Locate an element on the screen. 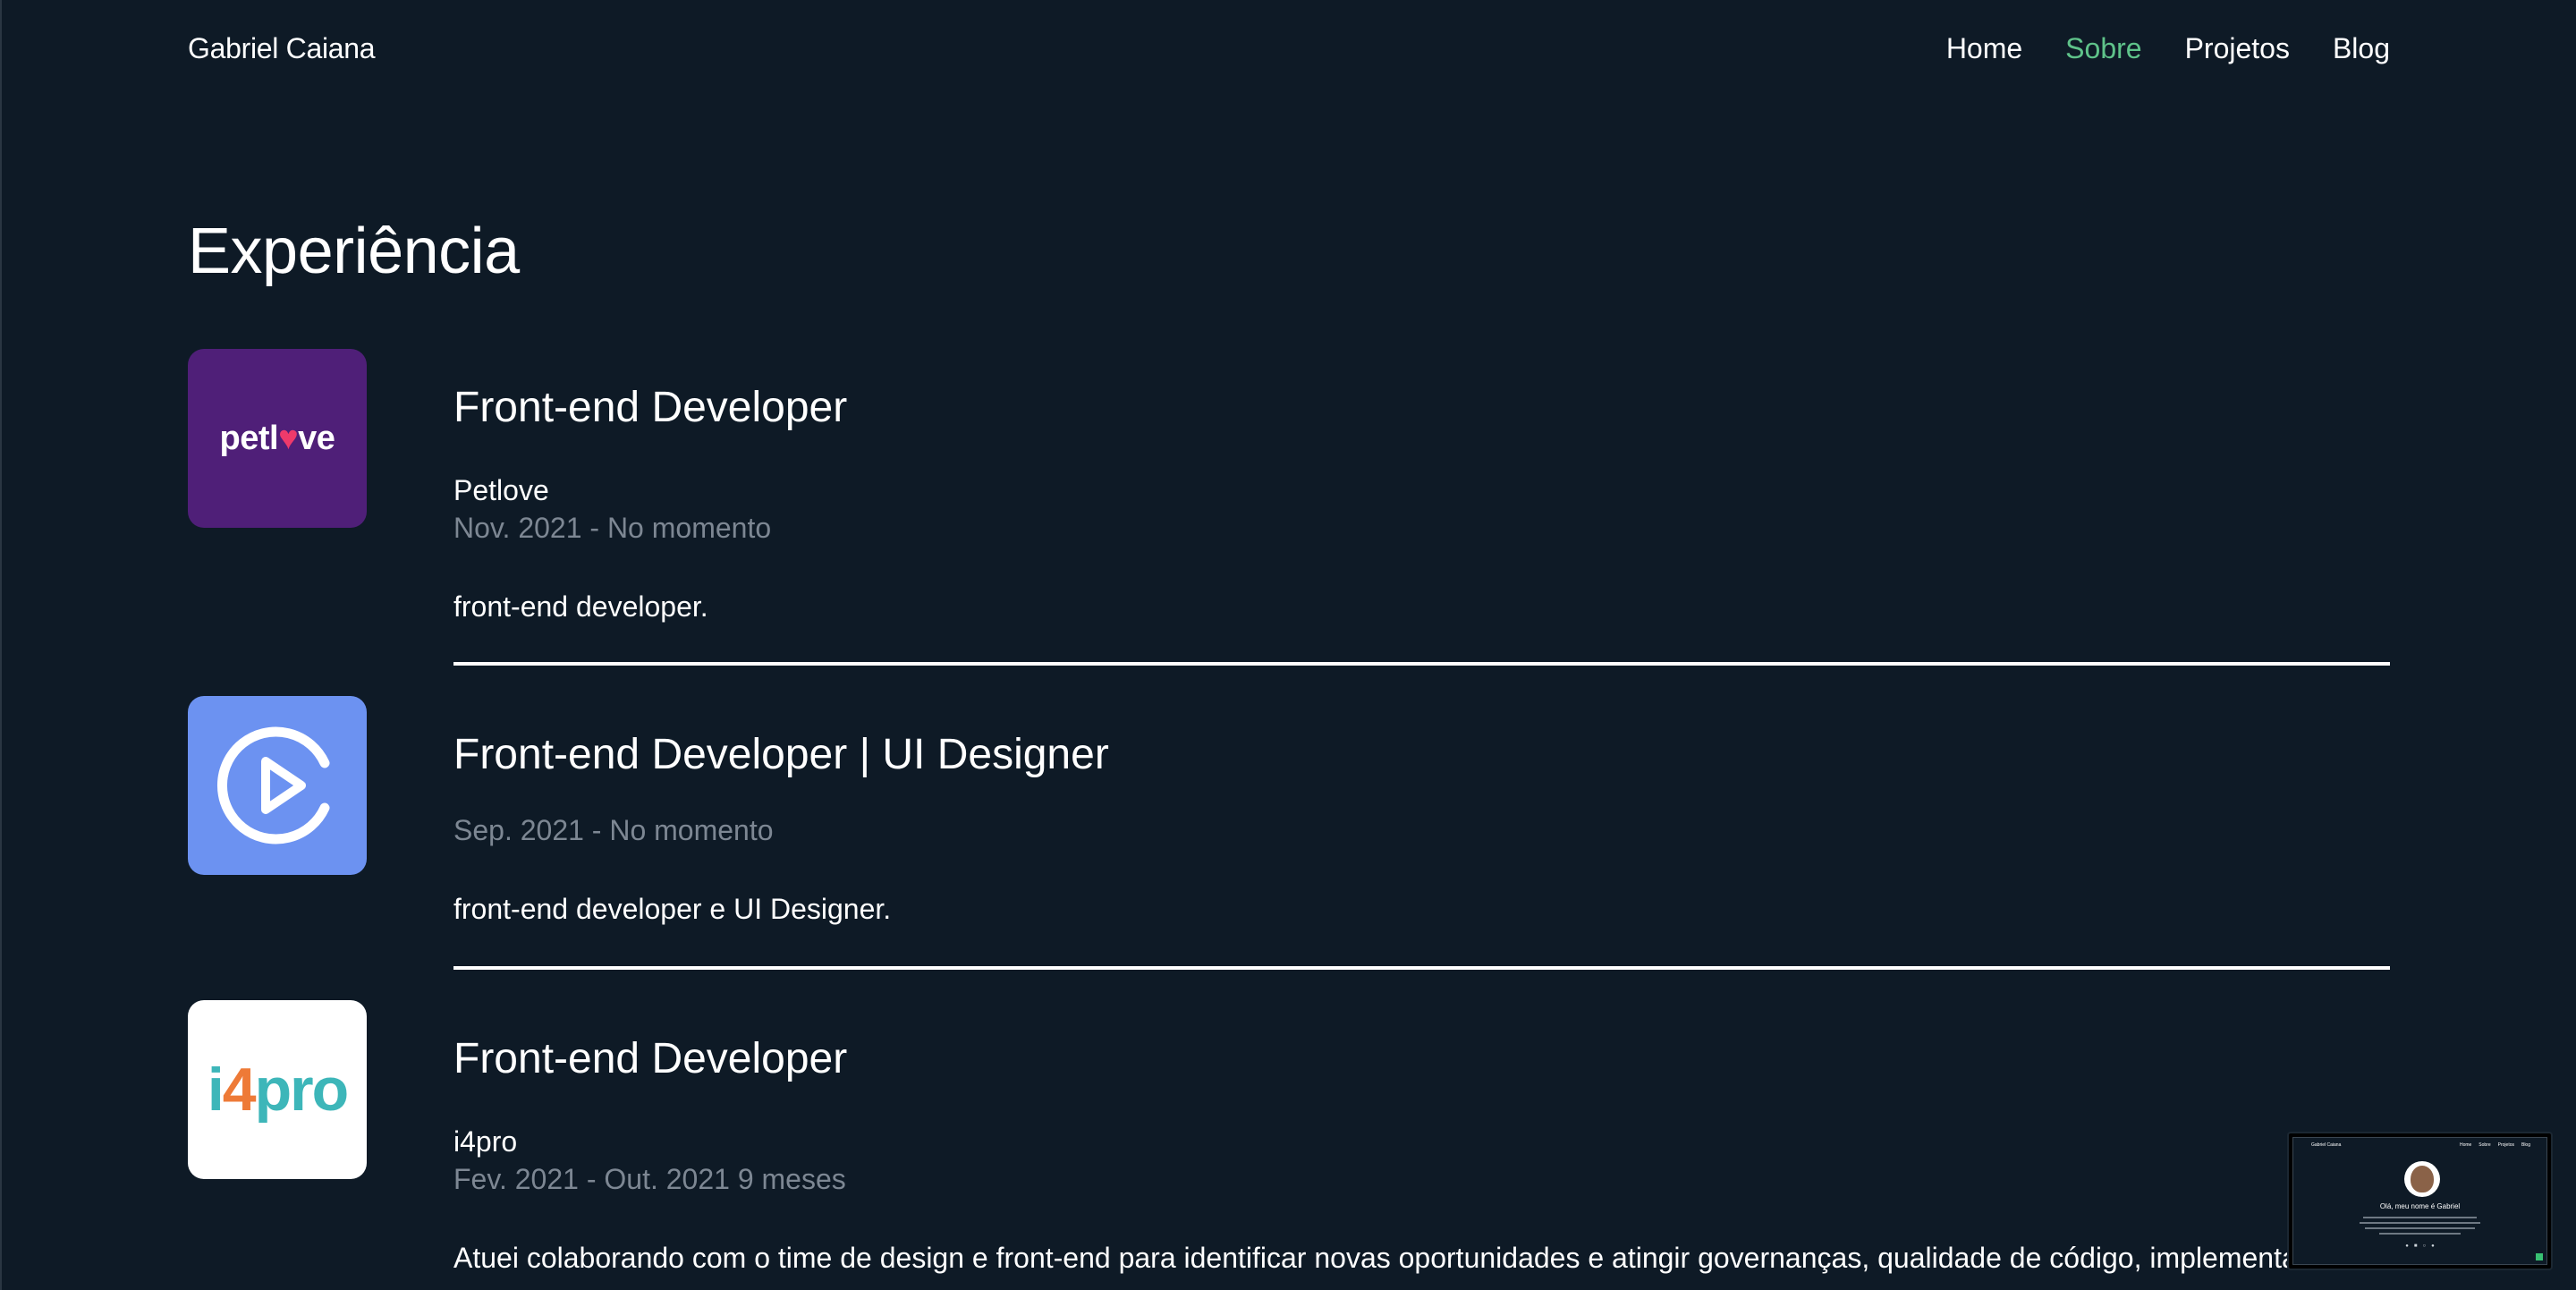 This screenshot has height=1290, width=2576. mail-icon: ● is located at coordinates (2433, 1246).